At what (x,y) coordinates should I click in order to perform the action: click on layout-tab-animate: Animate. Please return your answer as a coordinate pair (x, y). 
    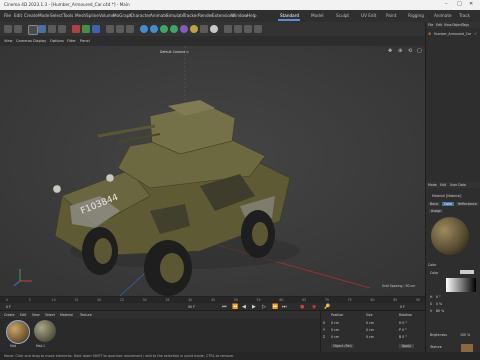
    Looking at the image, I should click on (443, 15).